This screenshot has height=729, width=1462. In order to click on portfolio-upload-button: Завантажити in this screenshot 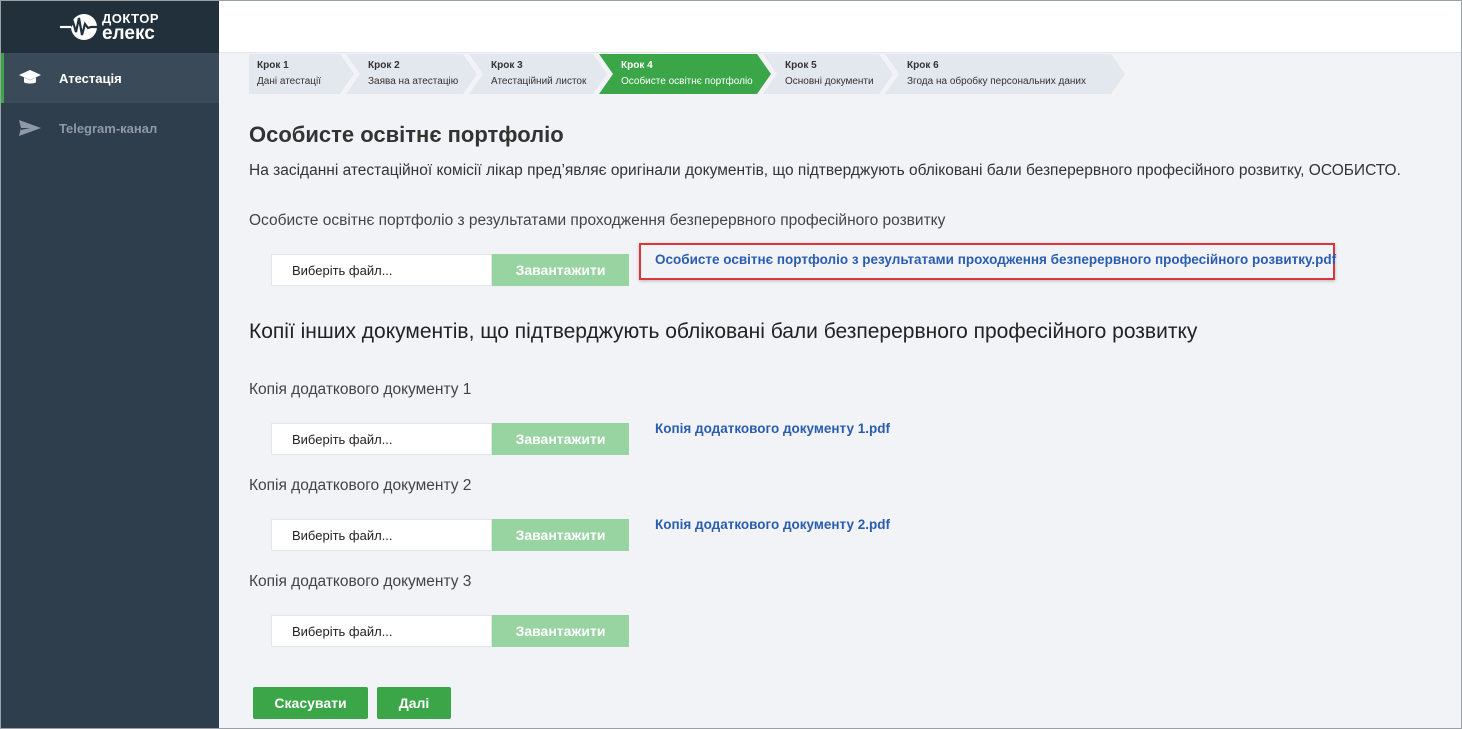, I will do `click(560, 270)`.